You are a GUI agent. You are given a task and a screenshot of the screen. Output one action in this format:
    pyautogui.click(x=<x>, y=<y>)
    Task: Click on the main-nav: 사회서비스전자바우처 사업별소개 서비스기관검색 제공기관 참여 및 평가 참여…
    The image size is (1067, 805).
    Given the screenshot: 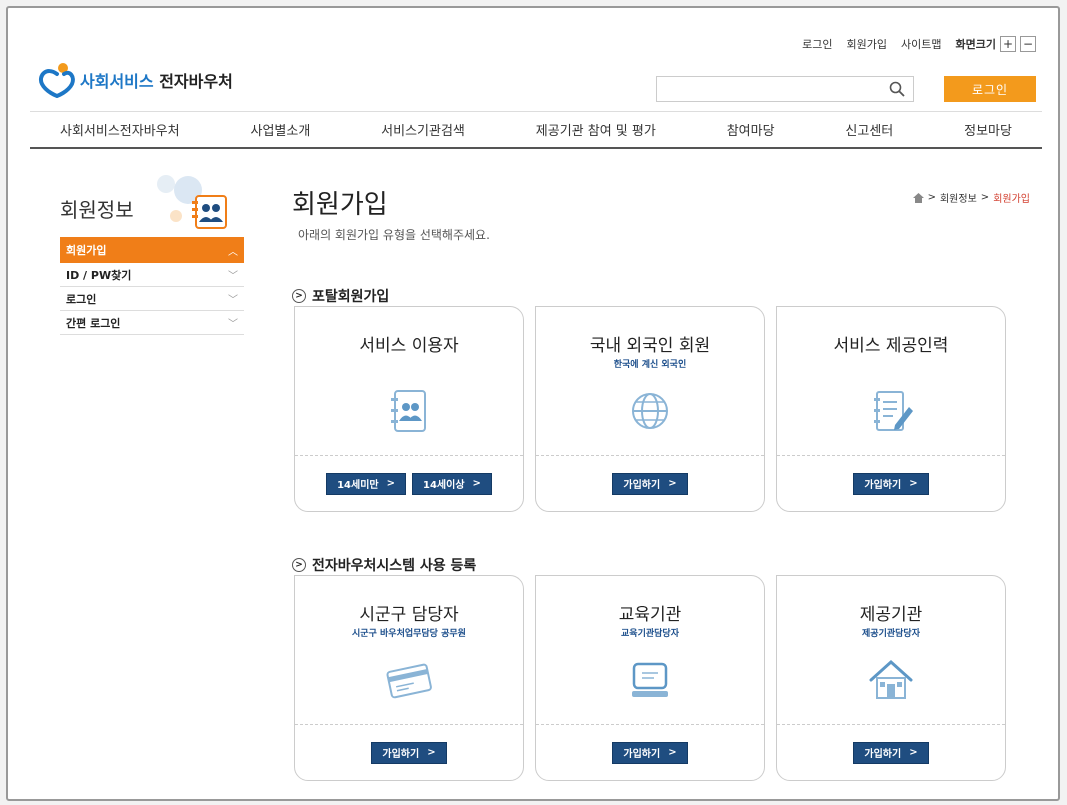 What is the action you would take?
    pyautogui.click(x=536, y=130)
    